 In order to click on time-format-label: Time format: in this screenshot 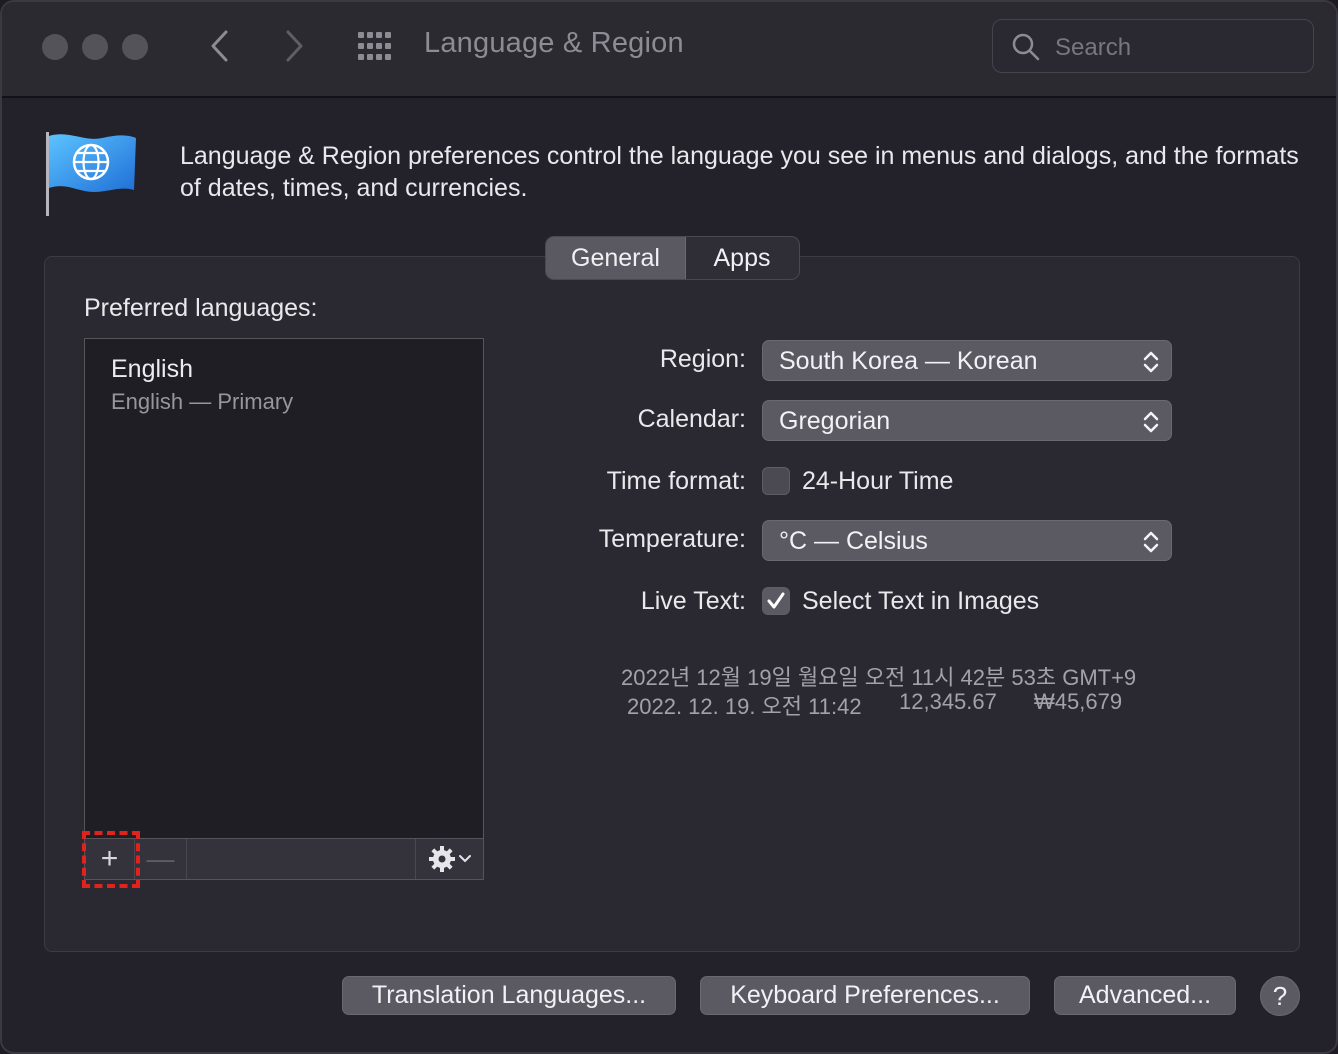, I will do `click(676, 481)`.